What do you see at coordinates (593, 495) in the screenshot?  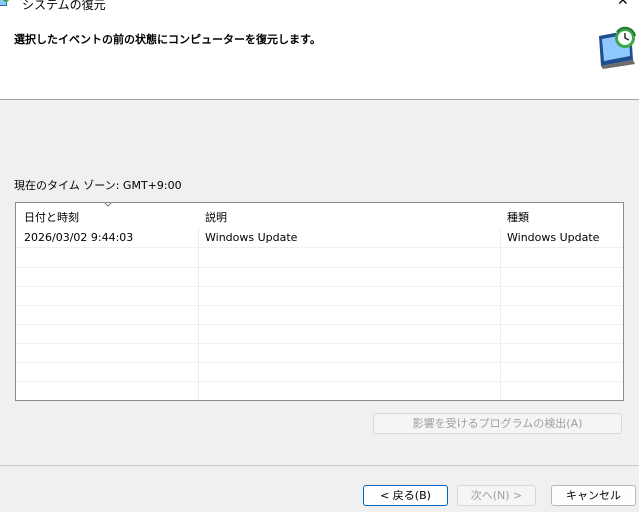 I see `cancel-button: キャンセル` at bounding box center [593, 495].